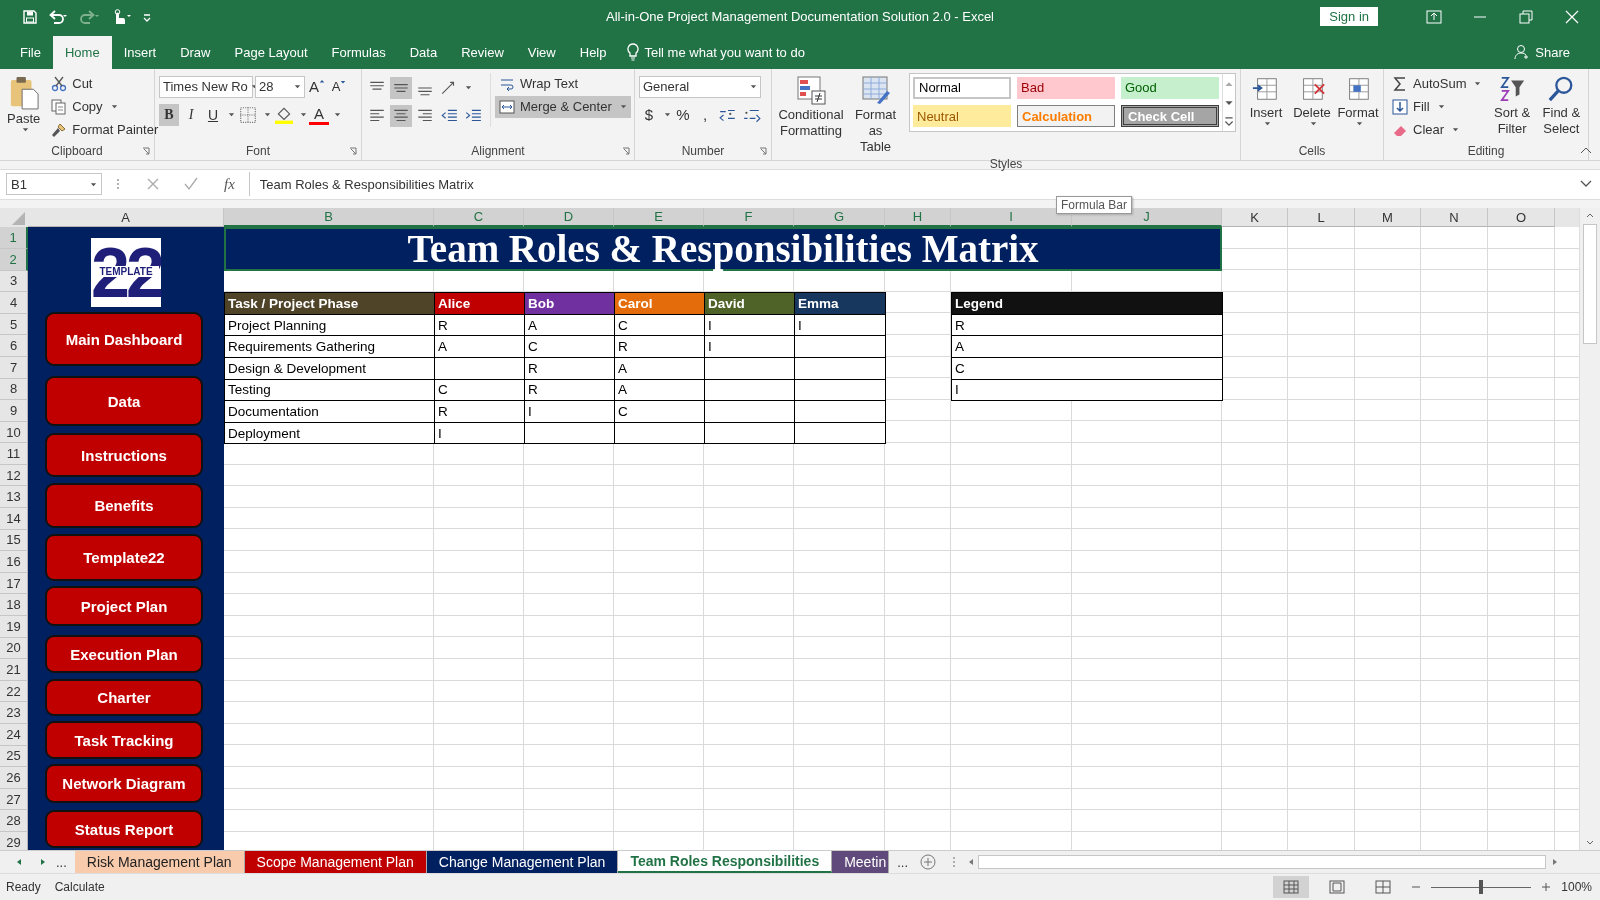 This screenshot has width=1600, height=900. Describe the element at coordinates (30, 52) in the screenshot. I see `ribbon-tab: File` at that location.